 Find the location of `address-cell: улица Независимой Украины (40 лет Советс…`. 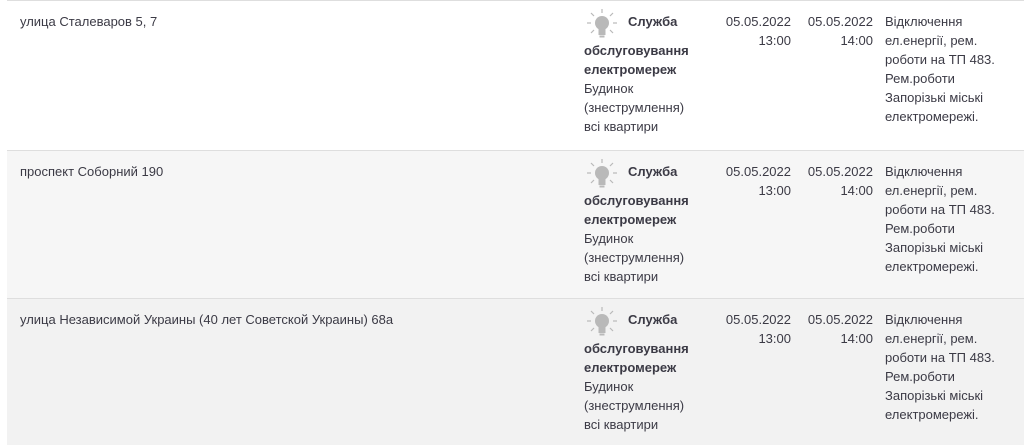

address-cell: улица Независимой Украины (40 лет Советс… is located at coordinates (207, 319).